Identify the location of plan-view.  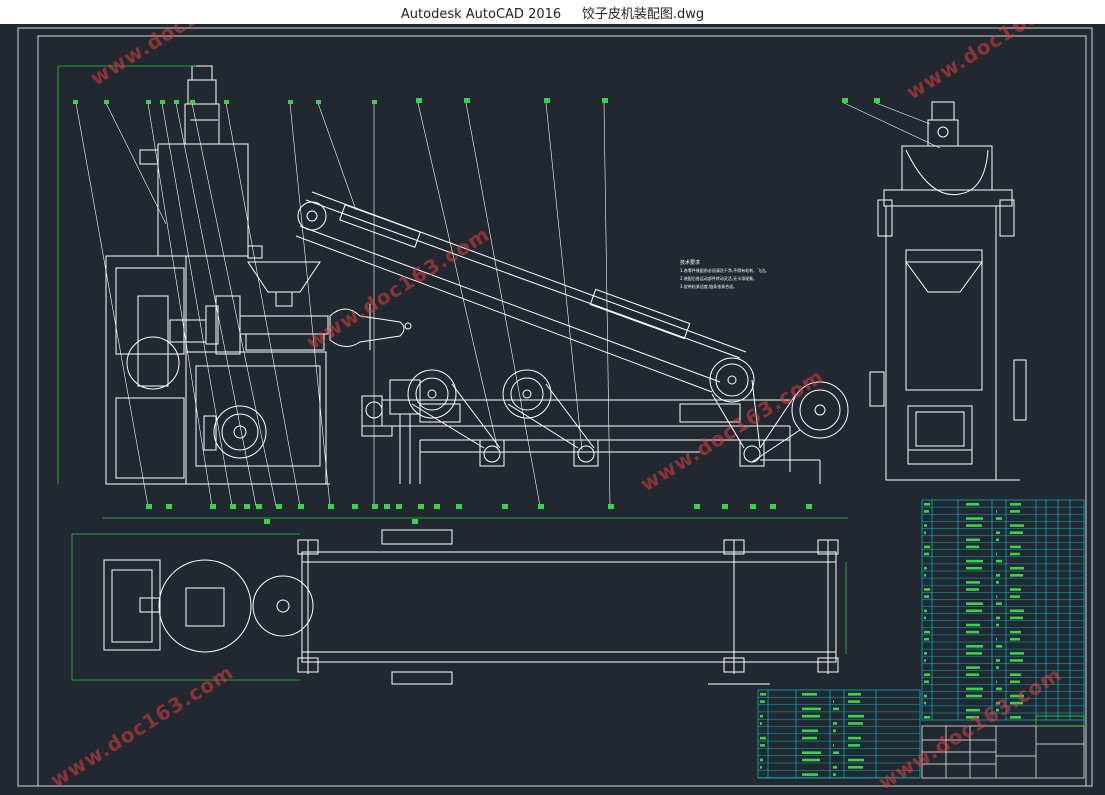
(471, 607).